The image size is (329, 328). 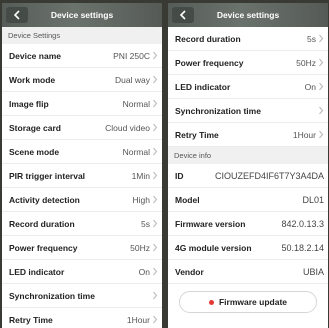 I want to click on setting-value: Dual way, so click(x=136, y=80).